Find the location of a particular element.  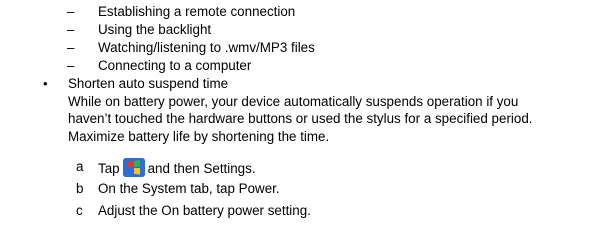

bullet-heading: Shorten auto suspend time is located at coordinates (148, 83).